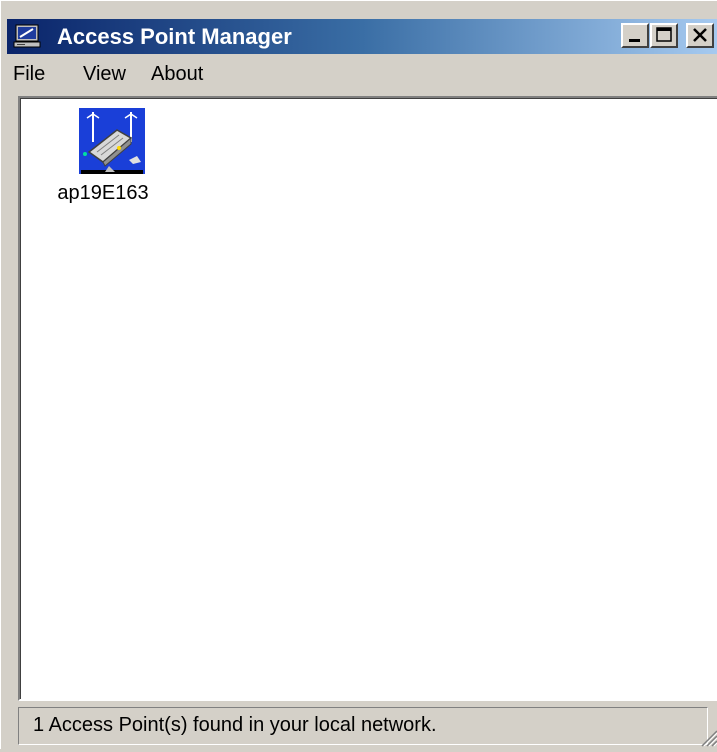 Image resolution: width=717 pixels, height=752 pixels. Describe the element at coordinates (362, 73) in the screenshot. I see `menu-bar: File View About` at that location.